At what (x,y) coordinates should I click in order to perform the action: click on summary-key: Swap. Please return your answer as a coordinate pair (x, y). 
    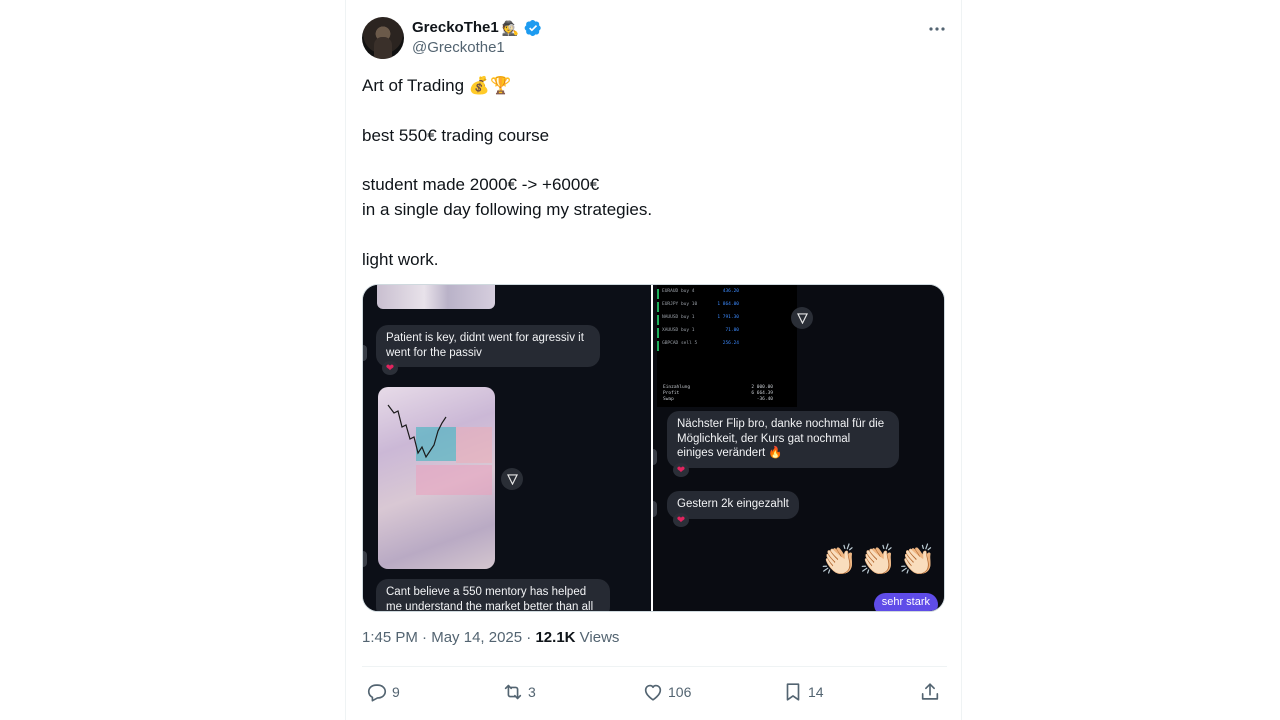
    Looking at the image, I should click on (668, 399).